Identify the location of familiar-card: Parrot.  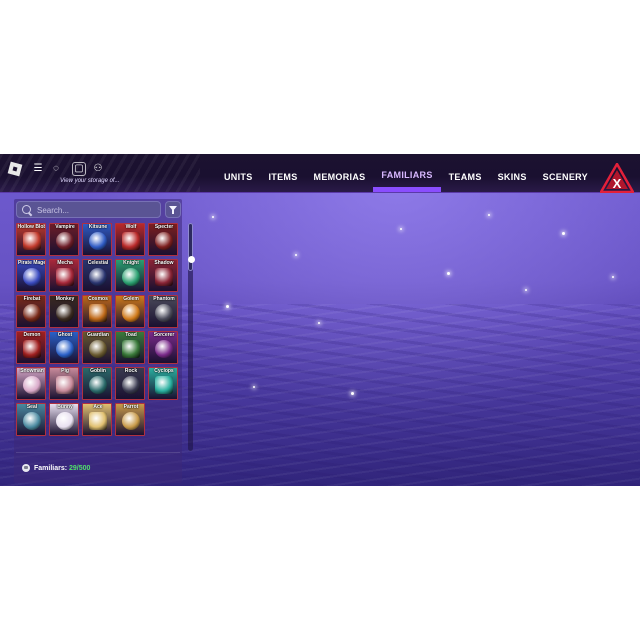
(130, 419).